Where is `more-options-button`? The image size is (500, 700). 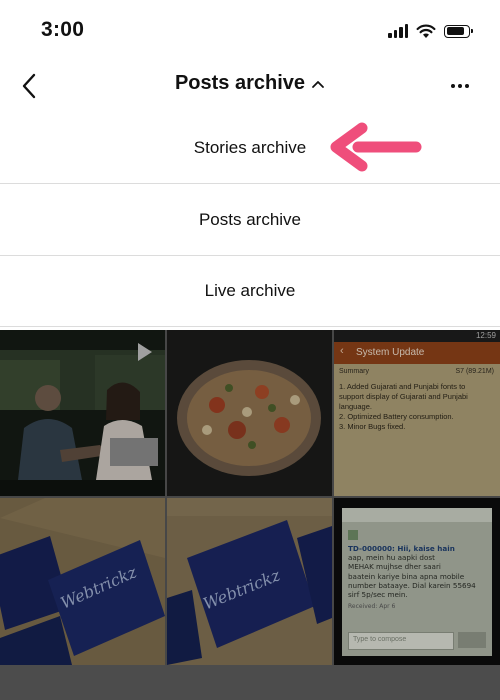
more-options-button is located at coordinates (460, 86).